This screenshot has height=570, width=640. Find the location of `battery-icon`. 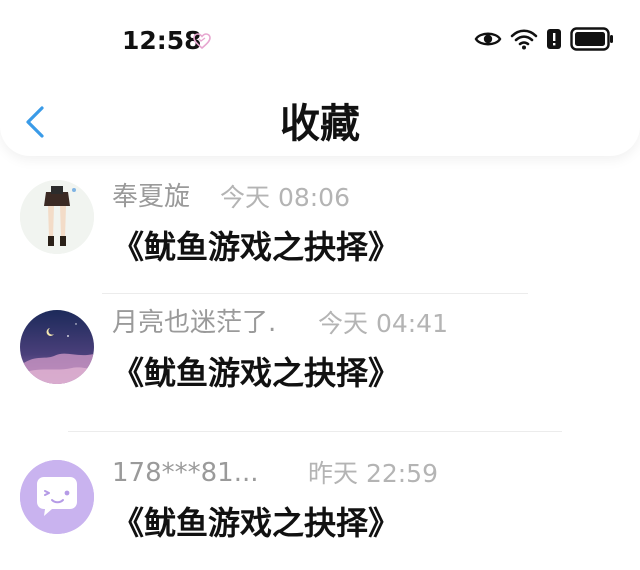

battery-icon is located at coordinates (591, 39).